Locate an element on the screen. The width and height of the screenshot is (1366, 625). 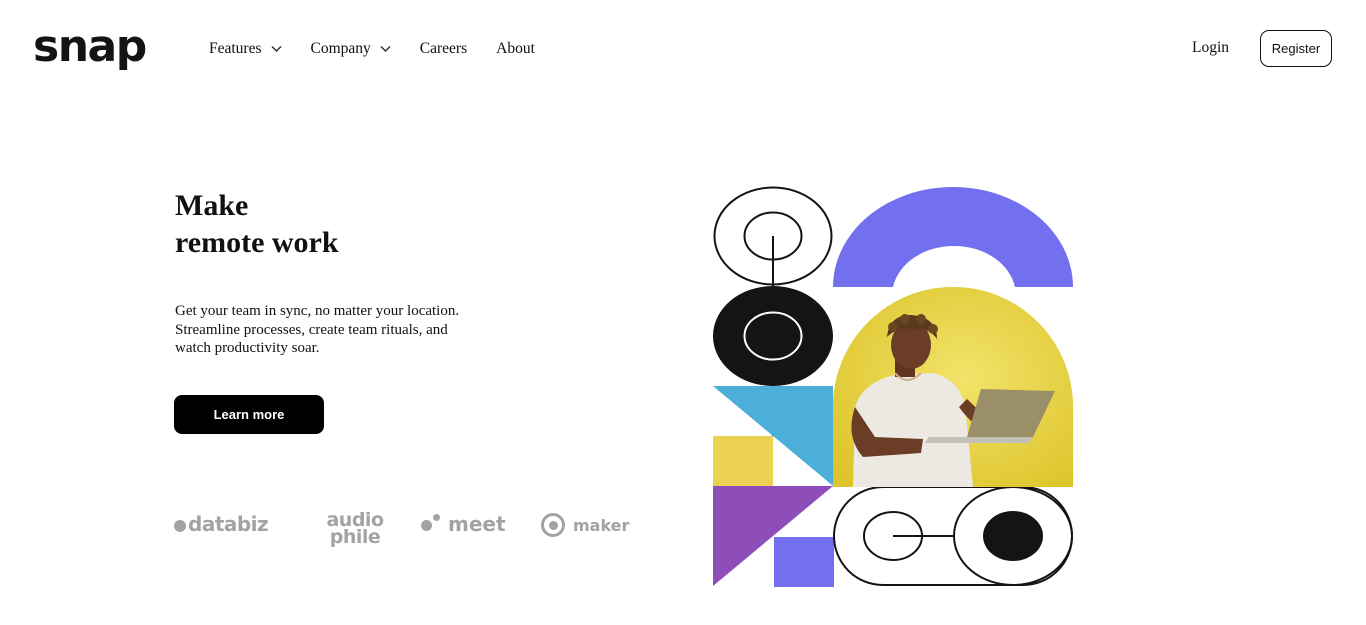
black-dot-bottom is located at coordinates (1013, 536).